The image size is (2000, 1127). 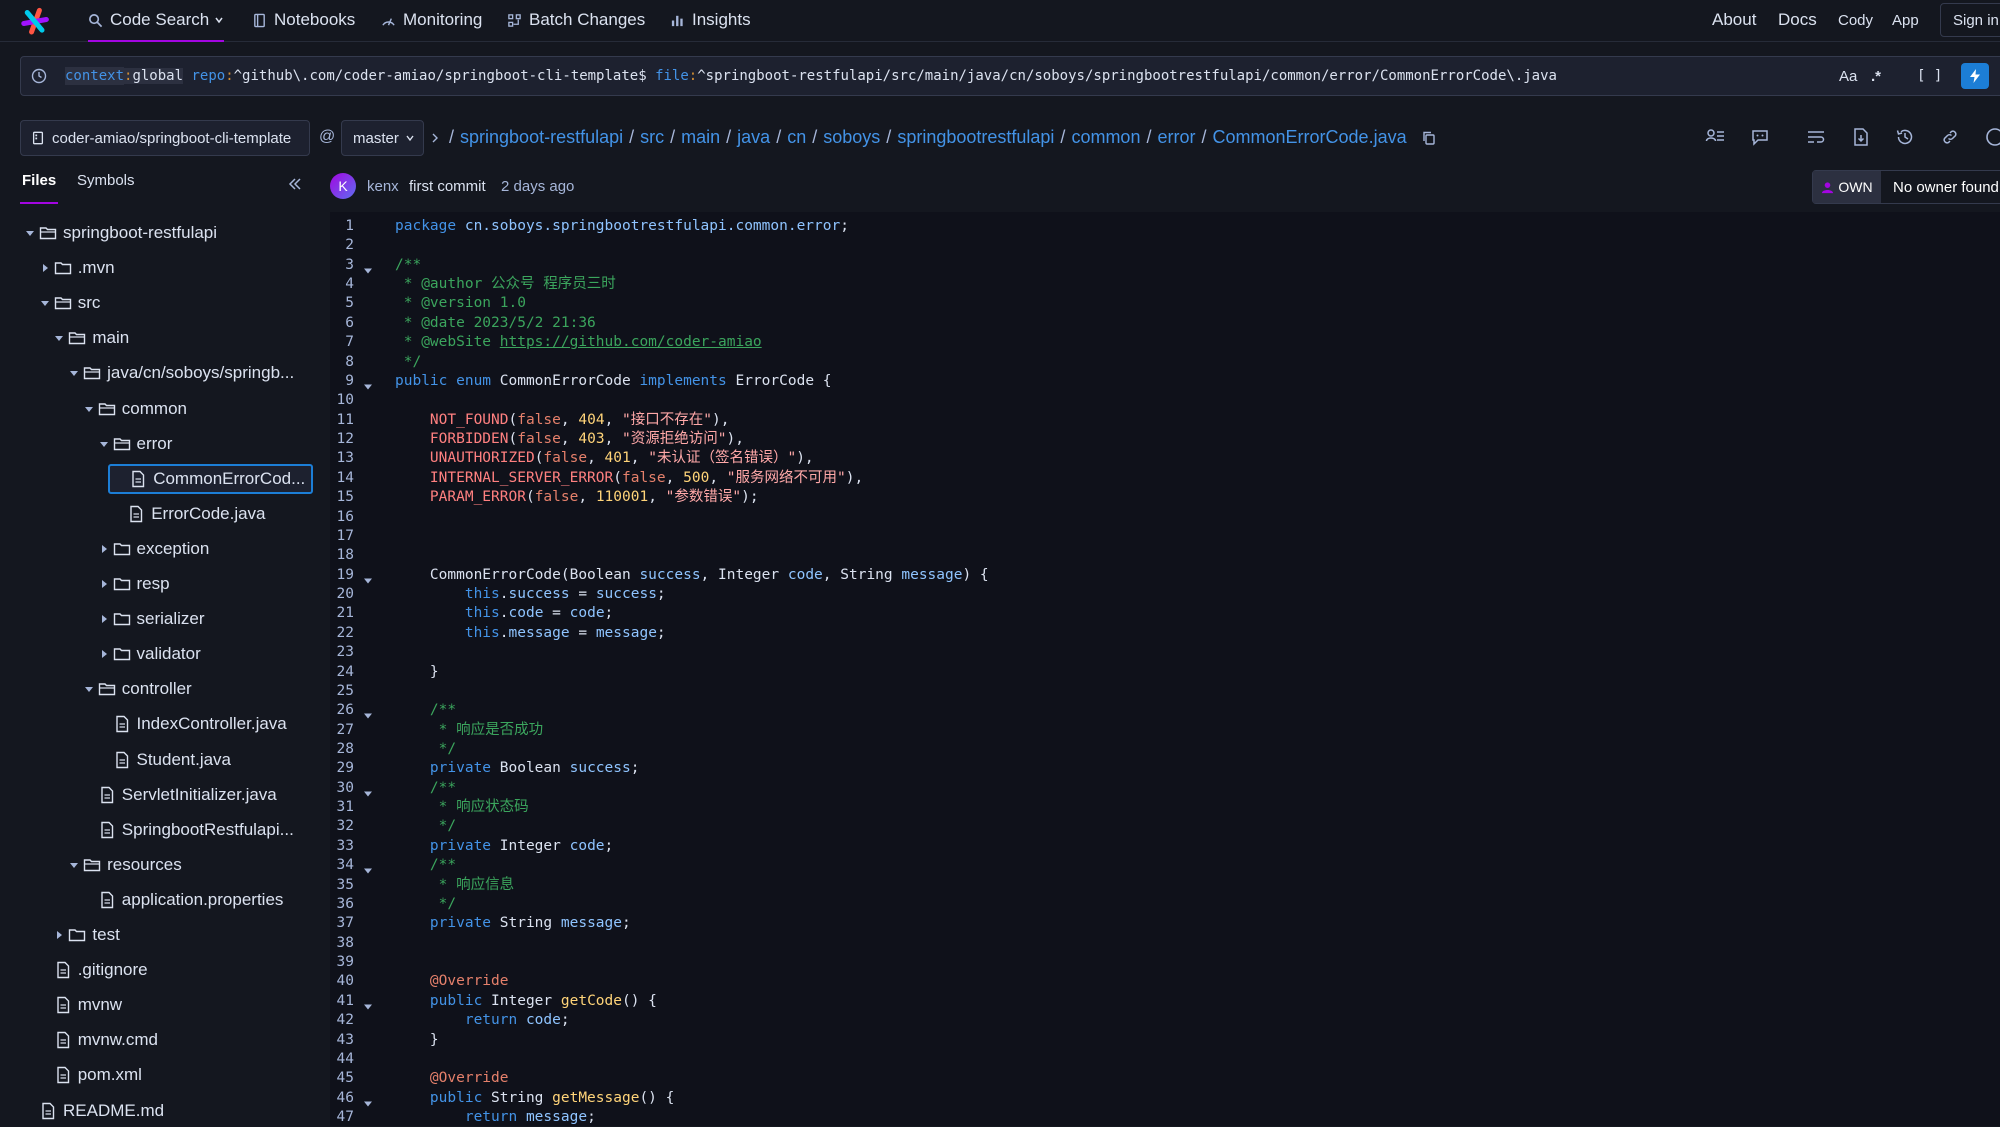 What do you see at coordinates (1855, 20) in the screenshot?
I see `nav-cody-link: Cody` at bounding box center [1855, 20].